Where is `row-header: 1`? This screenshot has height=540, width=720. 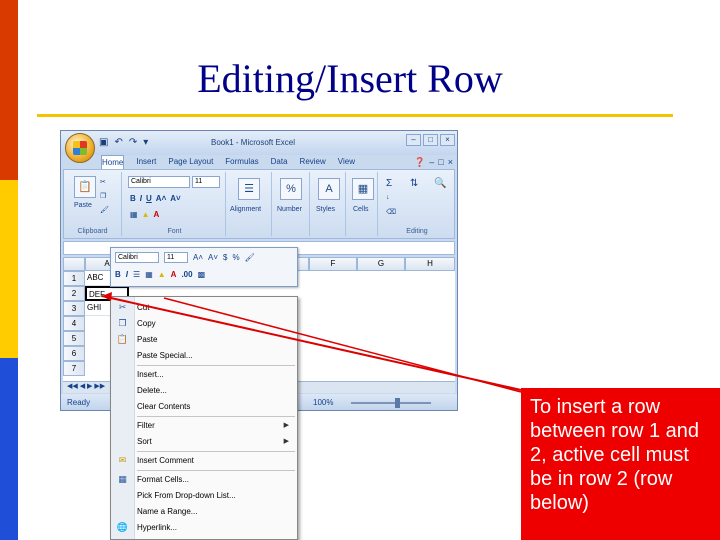
row-header: 1 is located at coordinates (74, 278).